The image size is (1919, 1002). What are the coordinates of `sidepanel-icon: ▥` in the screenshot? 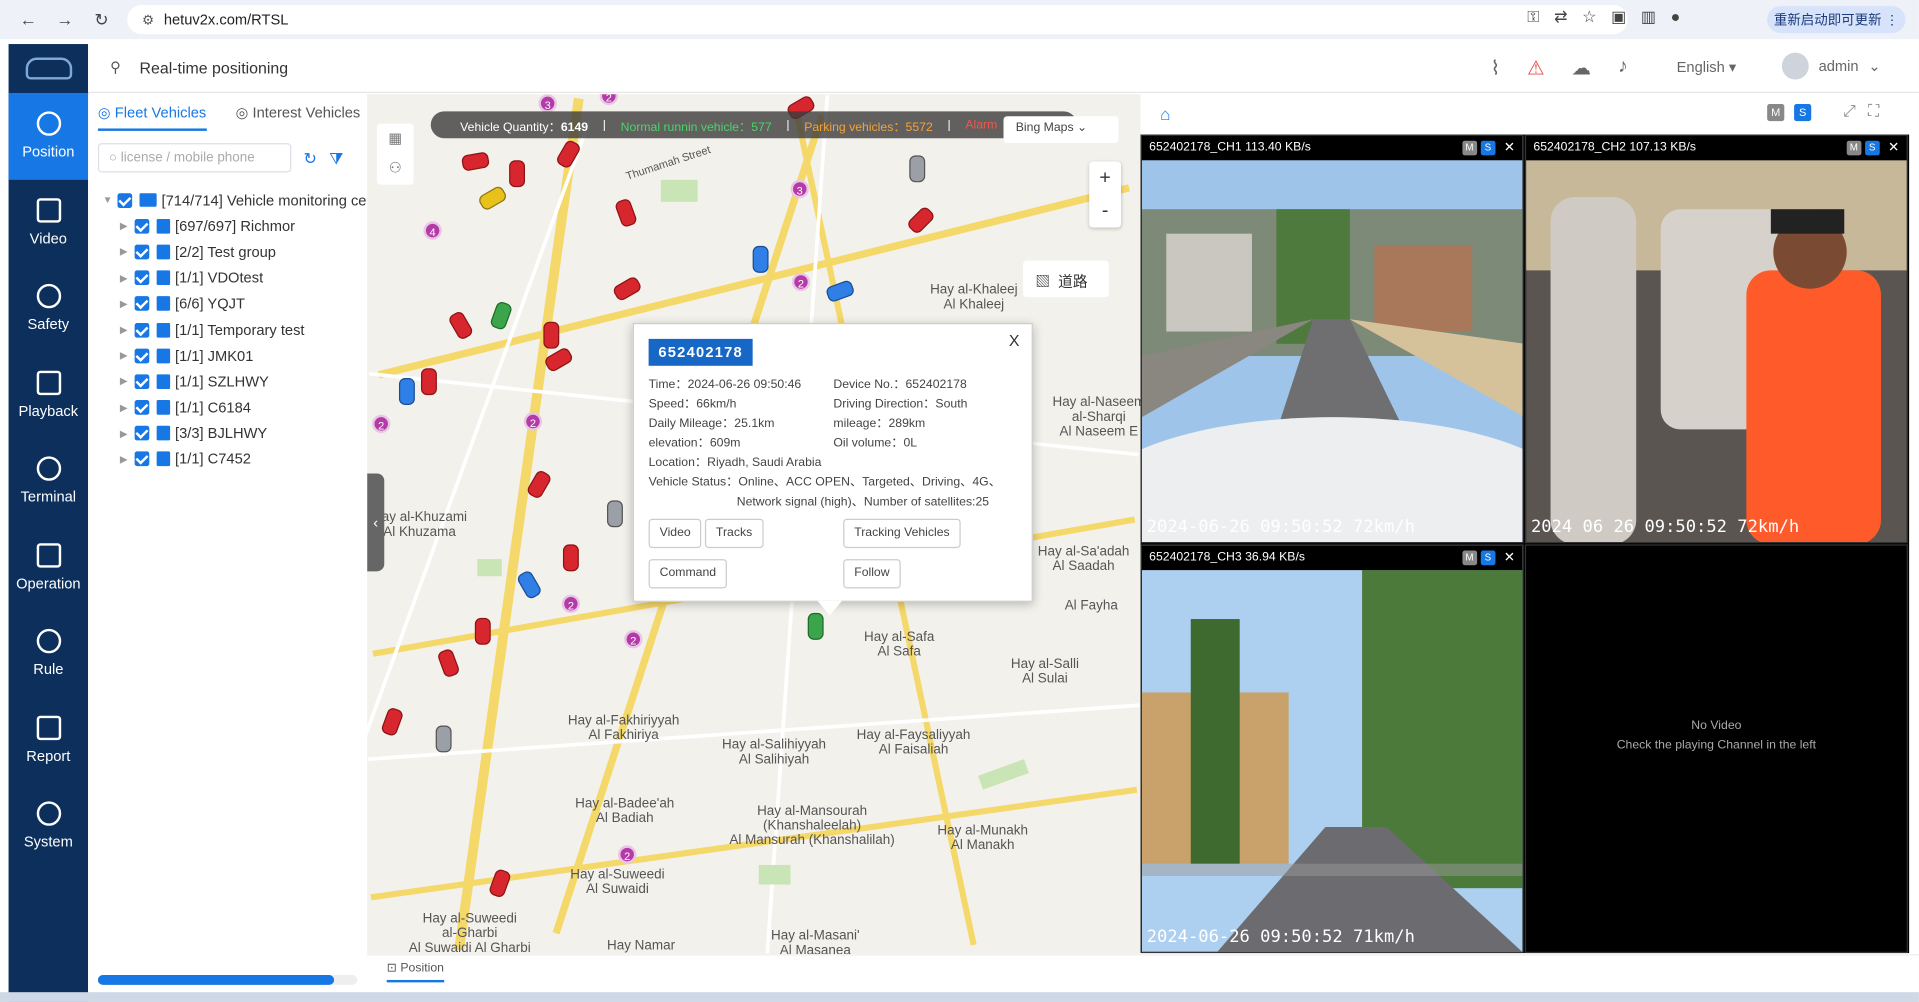 It's located at (1648, 17).